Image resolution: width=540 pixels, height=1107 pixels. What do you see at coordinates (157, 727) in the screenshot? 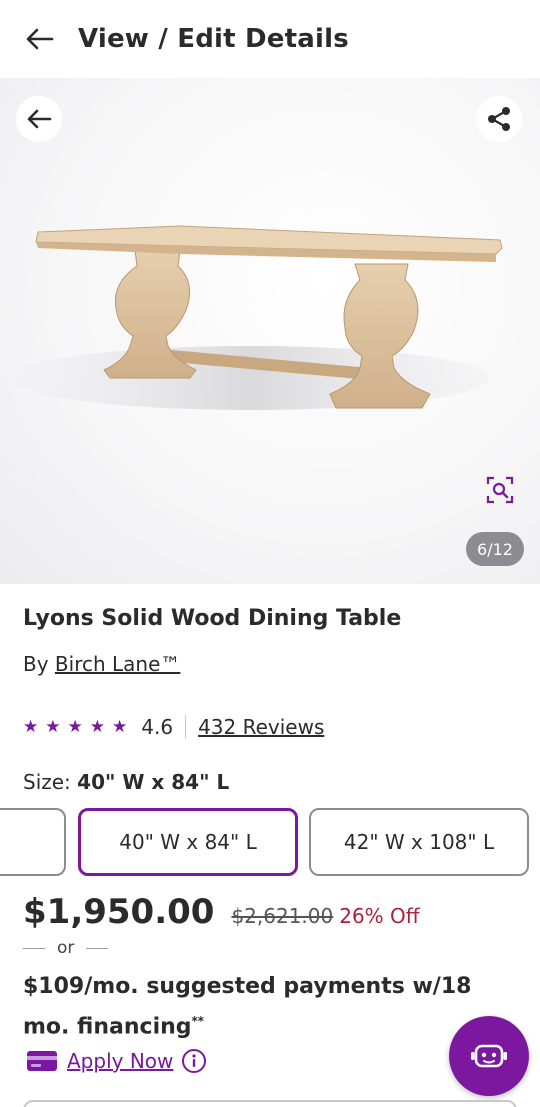
I see `rating-score: 4.6` at bounding box center [157, 727].